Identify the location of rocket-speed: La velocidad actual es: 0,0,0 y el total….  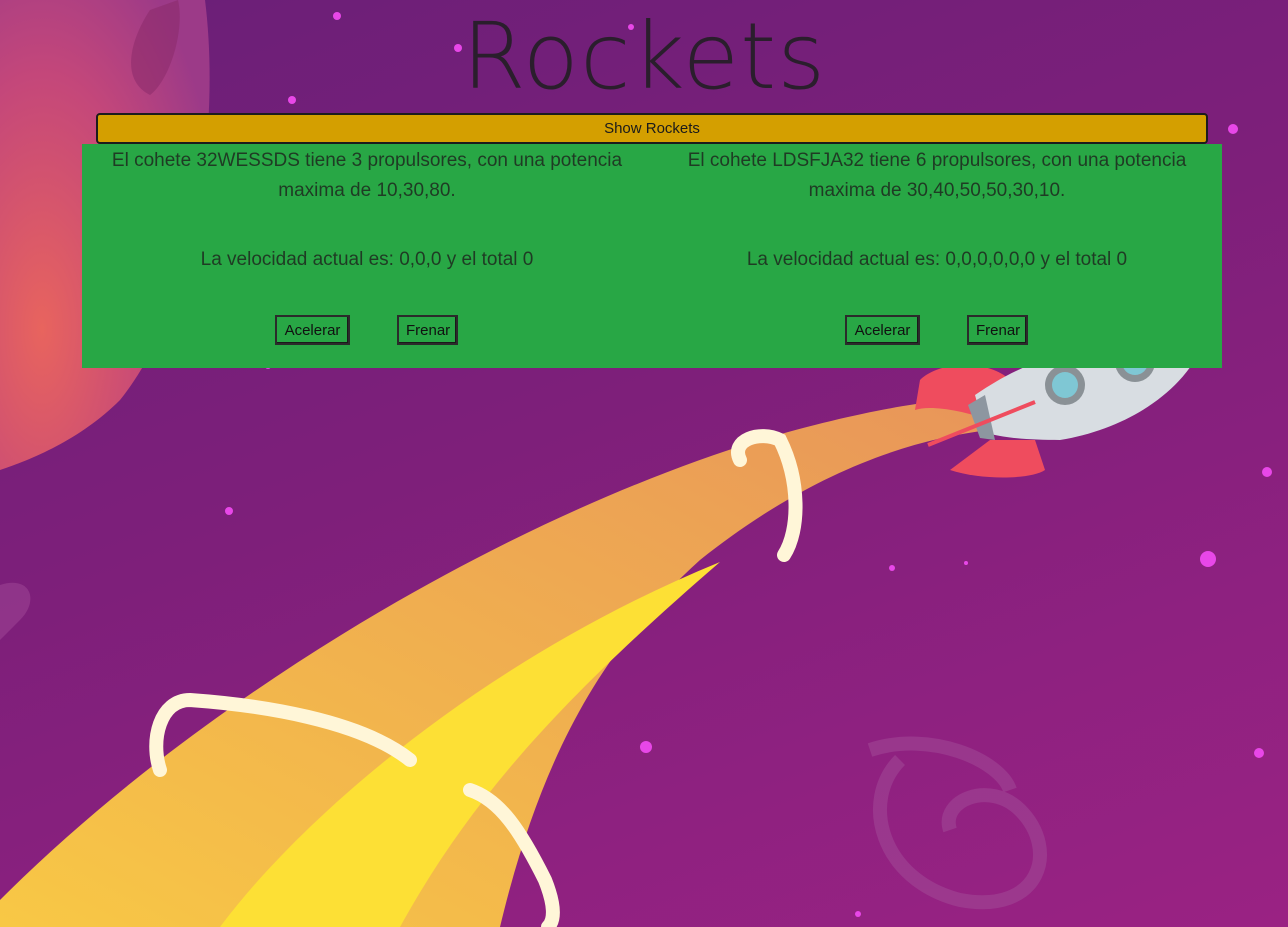
(367, 259).